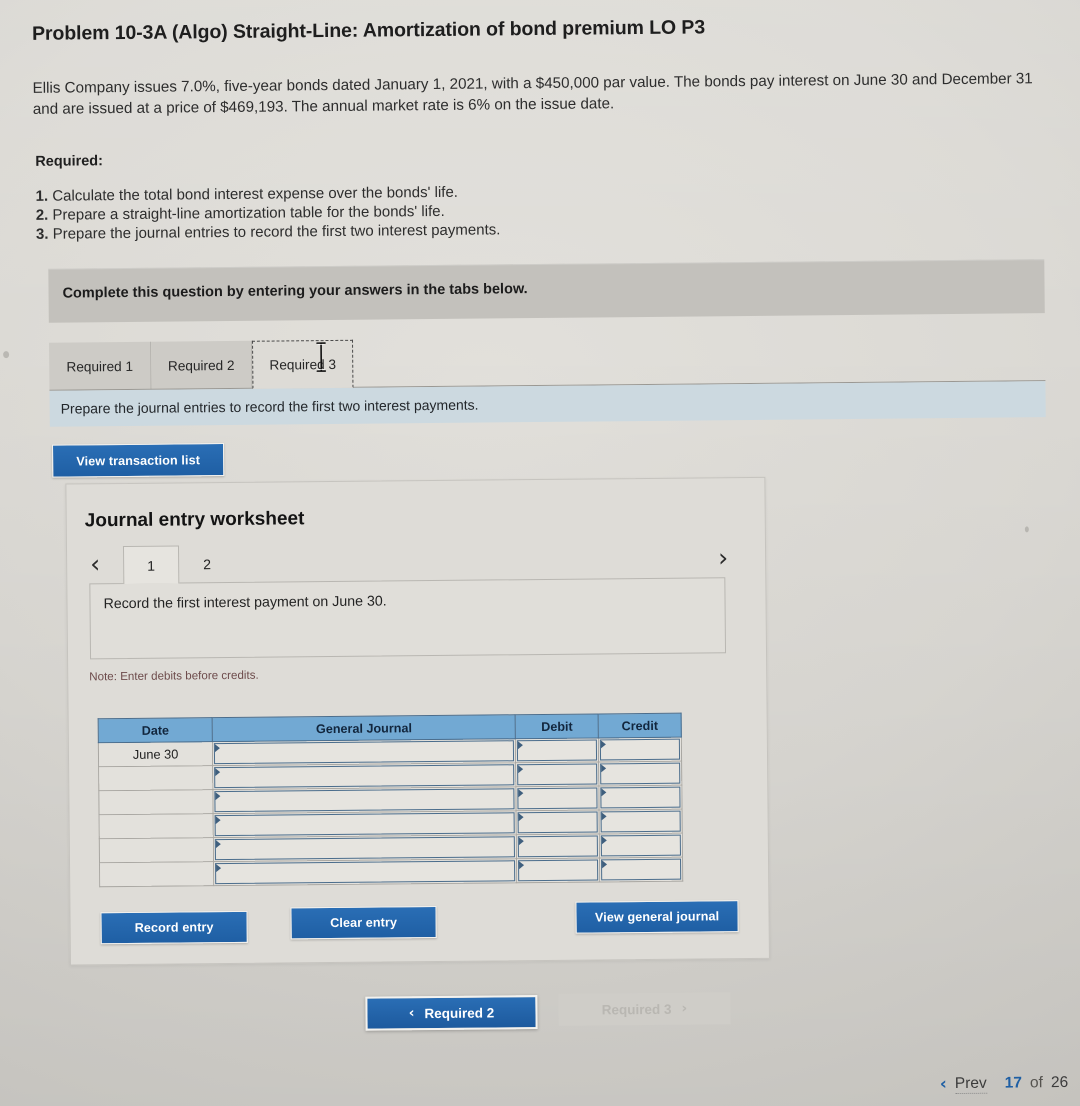  What do you see at coordinates (42, 215) in the screenshot?
I see `requirement-number: 2.` at bounding box center [42, 215].